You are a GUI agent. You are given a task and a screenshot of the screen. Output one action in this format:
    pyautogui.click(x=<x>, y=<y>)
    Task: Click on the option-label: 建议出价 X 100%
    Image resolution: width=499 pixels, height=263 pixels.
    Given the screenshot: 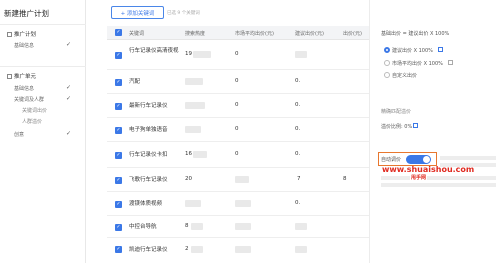 What is the action you would take?
    pyautogui.click(x=412, y=51)
    